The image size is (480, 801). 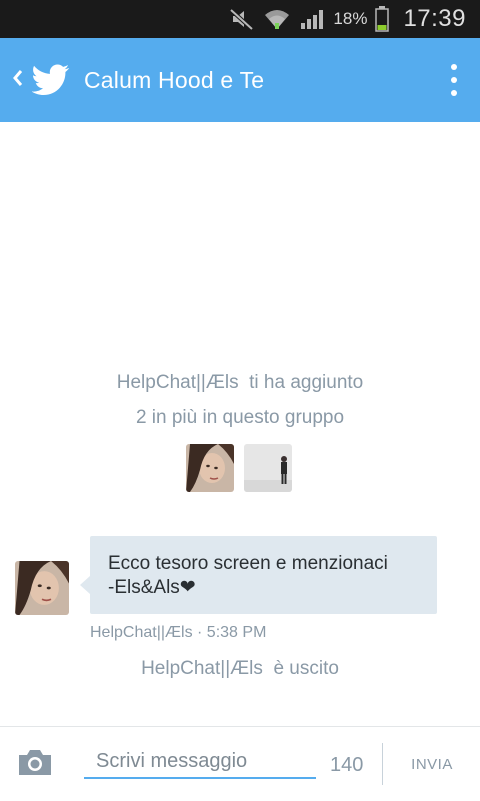 What do you see at coordinates (382, 764) in the screenshot?
I see `divider` at bounding box center [382, 764].